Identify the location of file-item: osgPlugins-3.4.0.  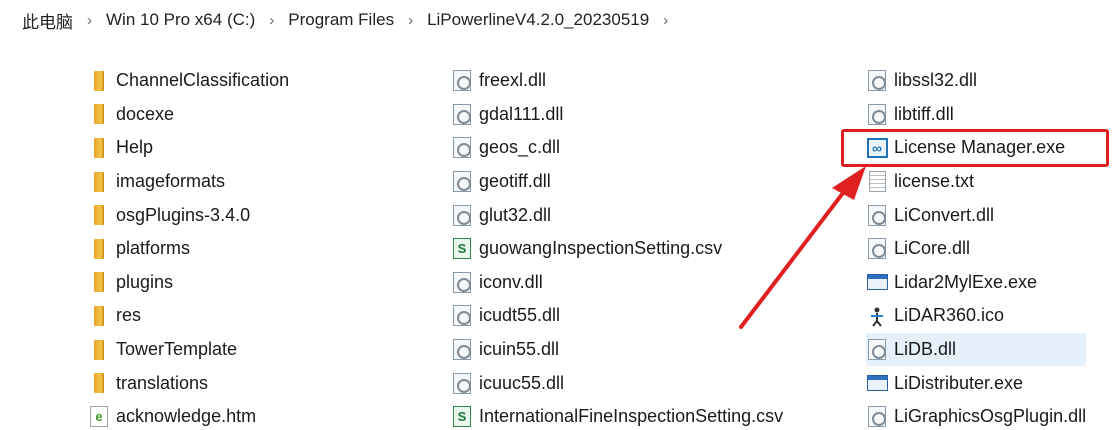
(188, 215).